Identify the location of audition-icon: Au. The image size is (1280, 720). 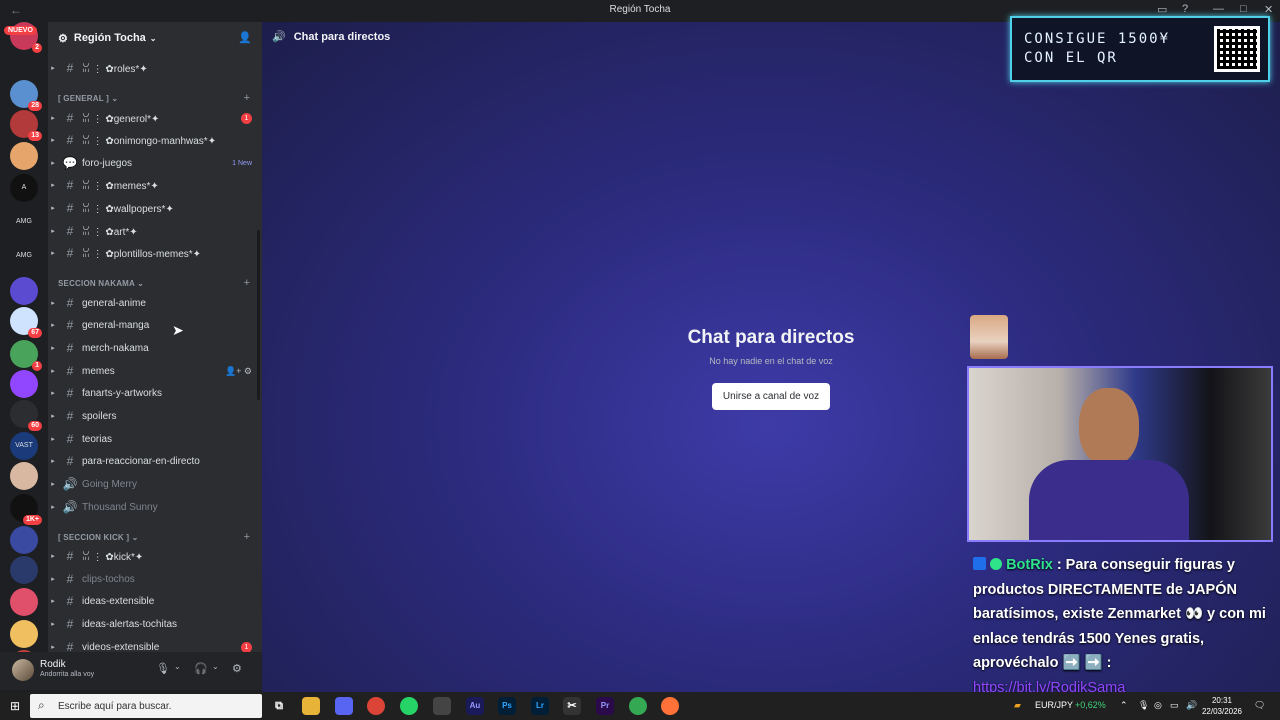
(475, 706).